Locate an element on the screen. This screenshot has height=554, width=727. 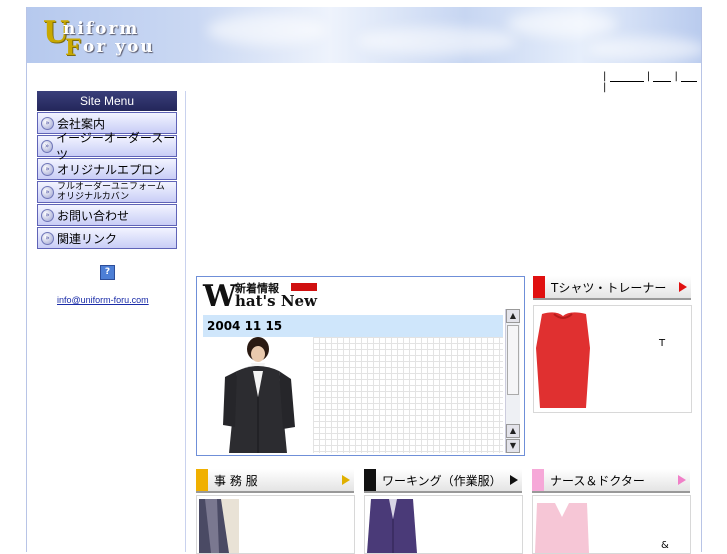
whats-new-panel: W 新着情報 hat's New 2004 11 15 ▲ ▲ ▼ is located at coordinates (360, 366).